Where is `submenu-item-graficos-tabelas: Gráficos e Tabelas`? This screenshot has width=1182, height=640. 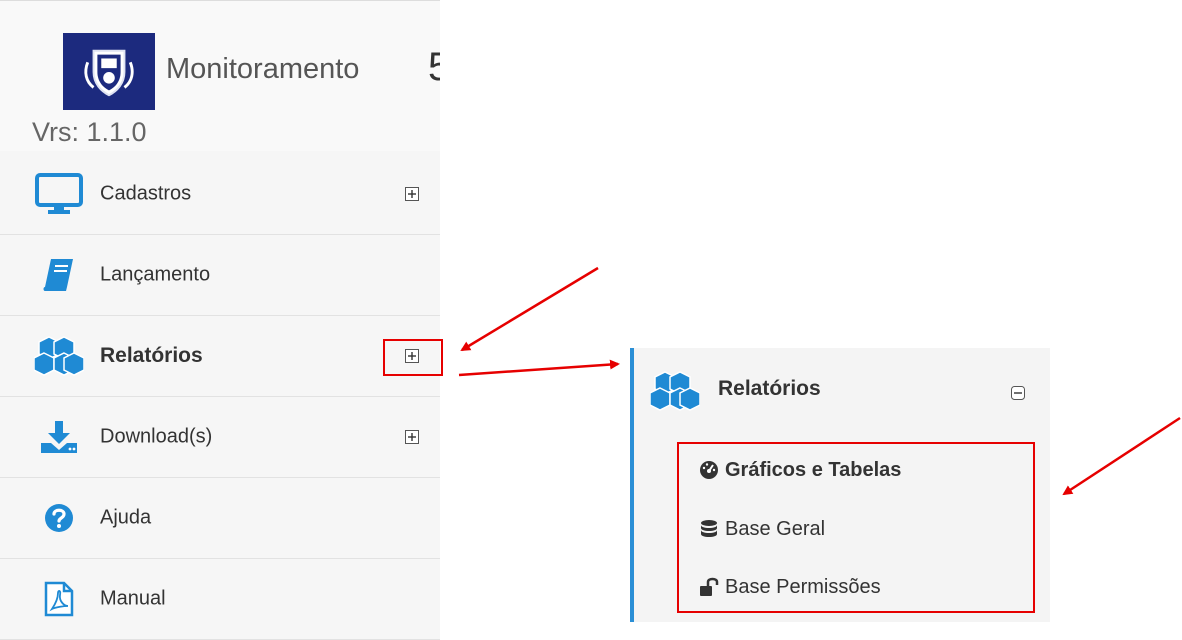 submenu-item-graficos-tabelas: Gráficos e Tabelas is located at coordinates (800, 470).